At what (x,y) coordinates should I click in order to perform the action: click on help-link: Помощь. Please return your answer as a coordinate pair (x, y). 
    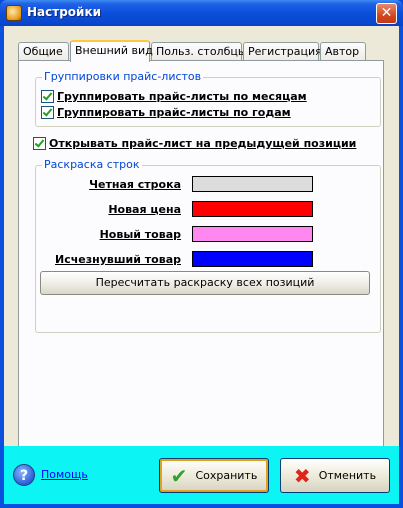
    Looking at the image, I should click on (64, 474).